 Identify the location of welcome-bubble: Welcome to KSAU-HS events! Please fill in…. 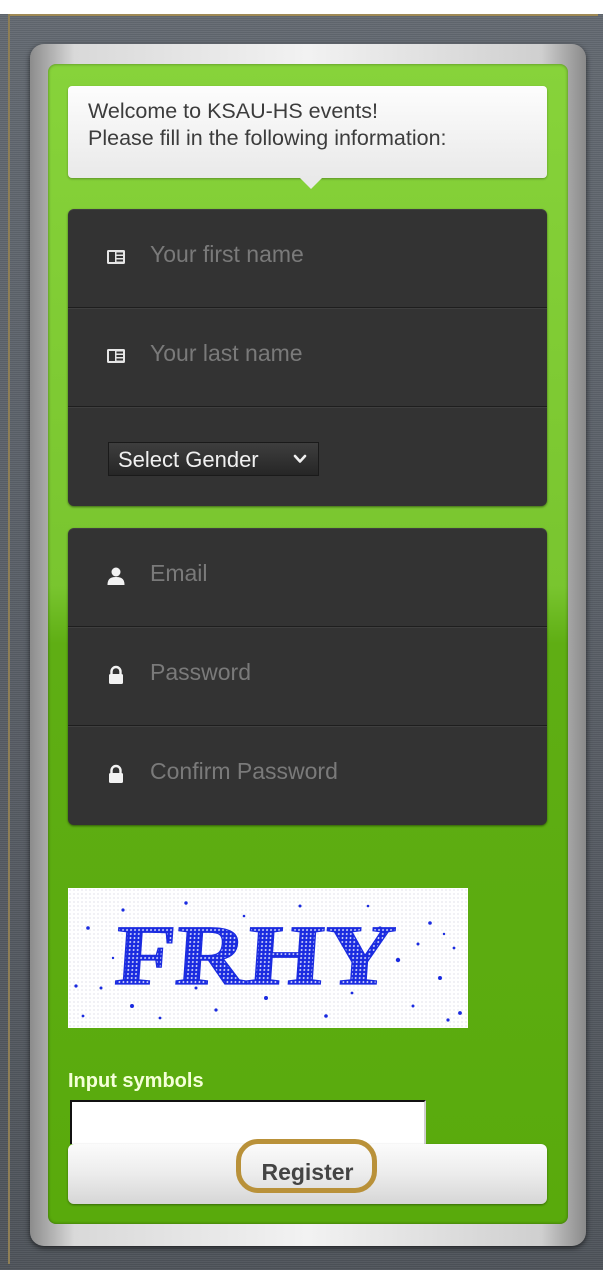
(307, 132).